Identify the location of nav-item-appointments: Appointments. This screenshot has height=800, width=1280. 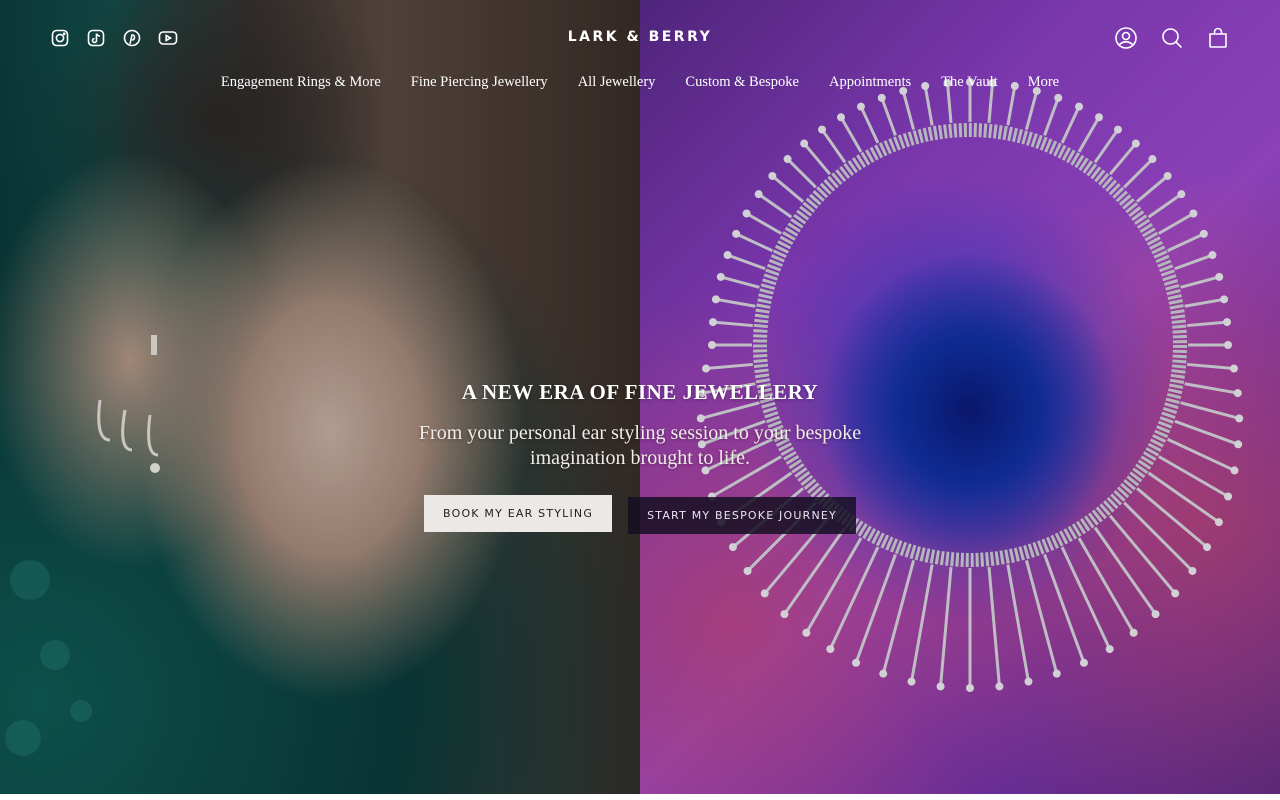
(870, 82).